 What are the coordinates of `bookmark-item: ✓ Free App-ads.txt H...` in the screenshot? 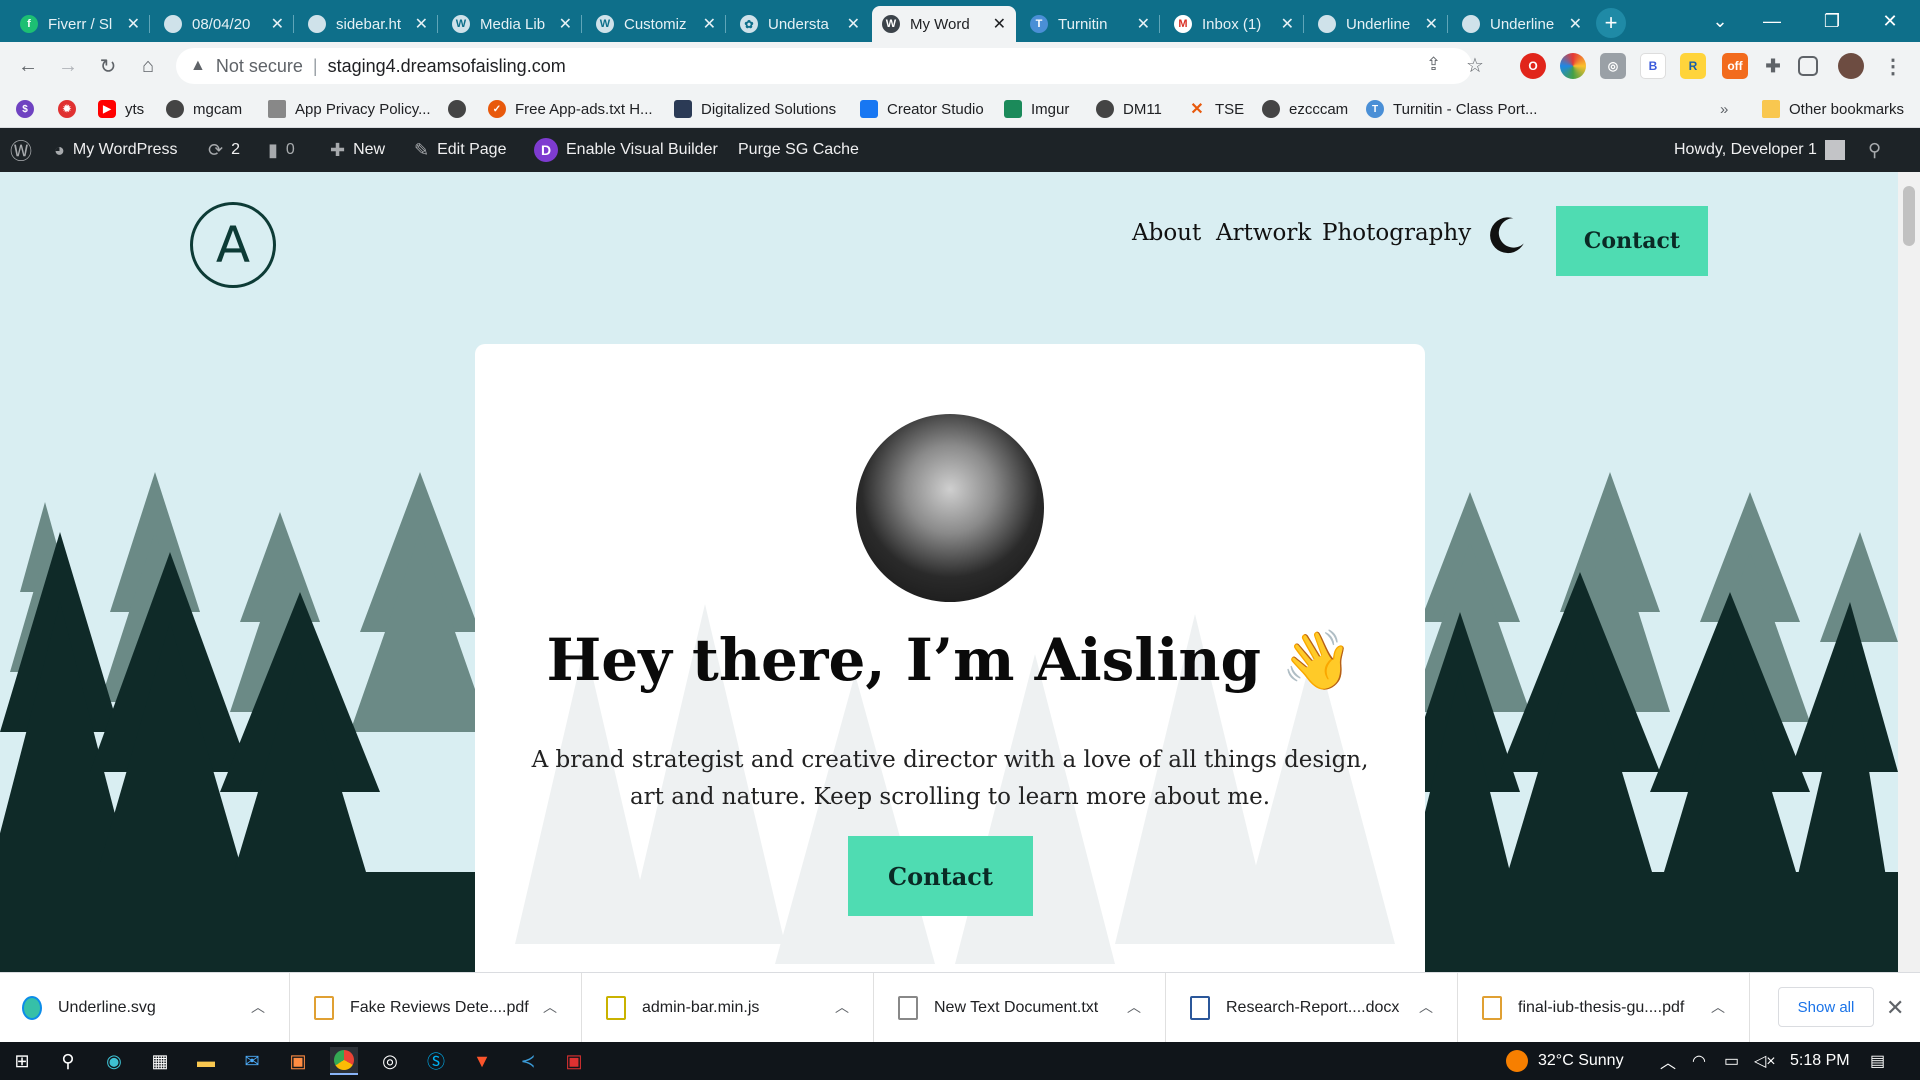 It's located at (570, 109).